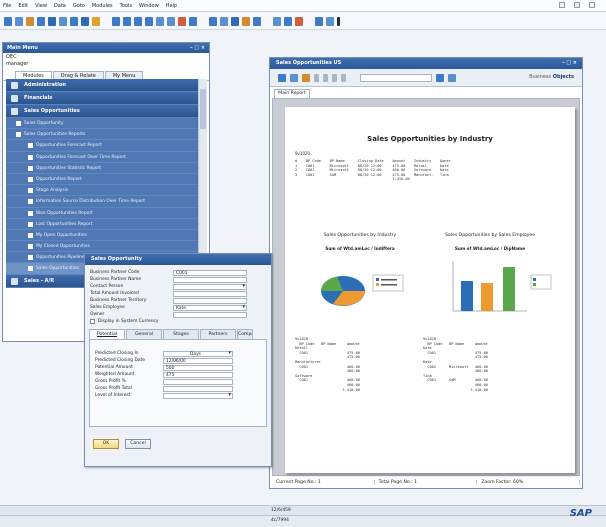  What do you see at coordinates (79, 6) in the screenshot?
I see `menu-goto: Goto` at bounding box center [79, 6].